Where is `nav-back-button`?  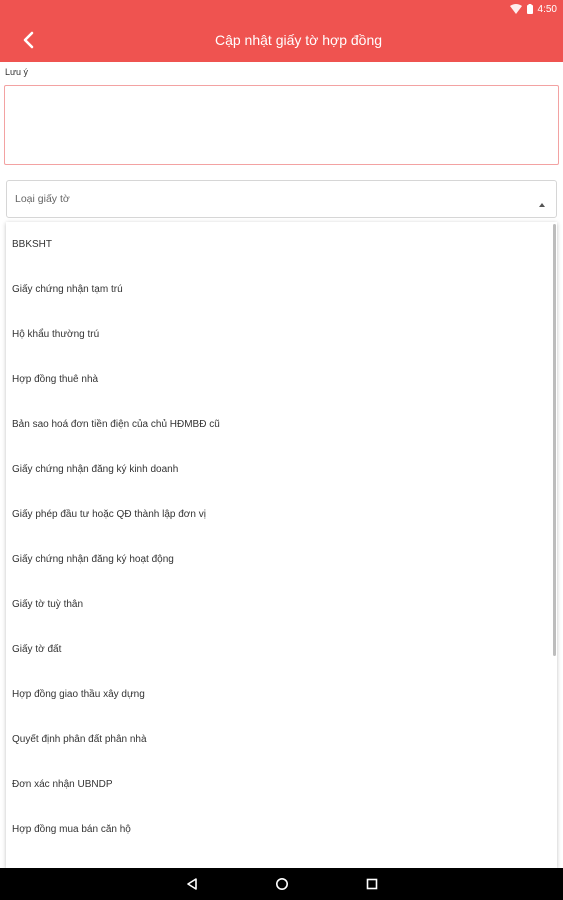
nav-back-button is located at coordinates (192, 884).